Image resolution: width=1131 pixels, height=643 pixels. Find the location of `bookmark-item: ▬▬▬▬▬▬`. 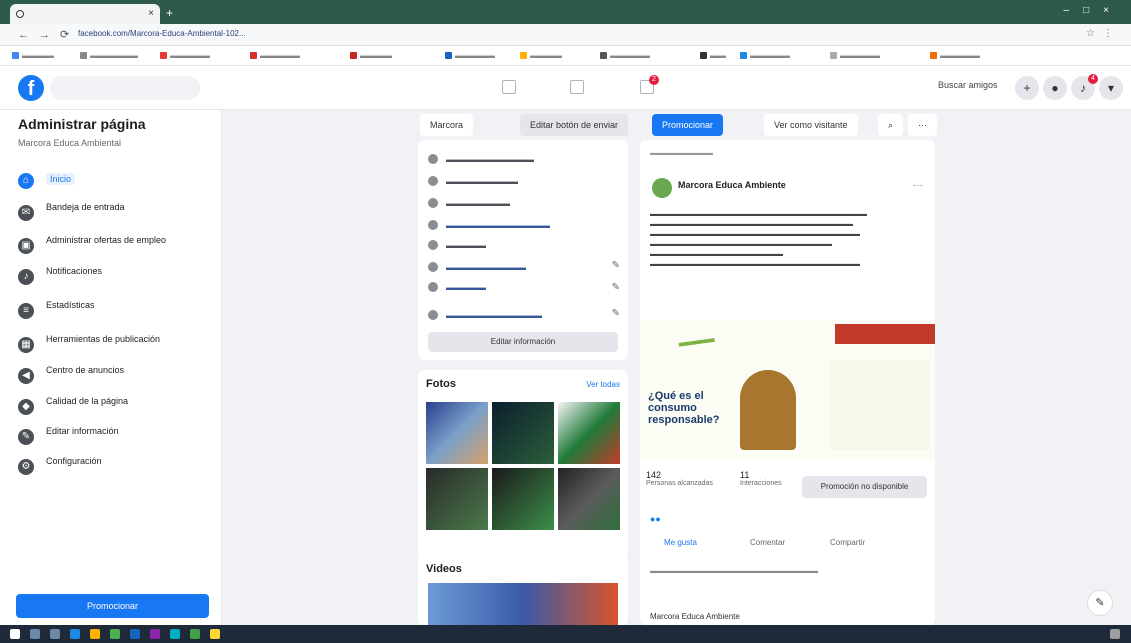

bookmark-item: ▬▬▬▬▬▬ is located at coordinates (109, 55).